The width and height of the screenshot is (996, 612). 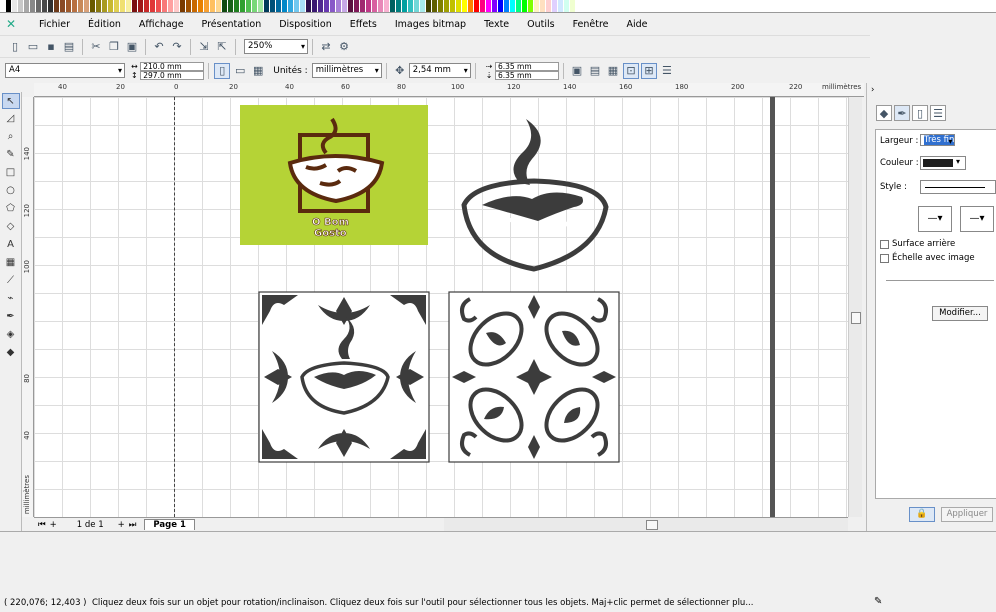 What do you see at coordinates (11, 263) in the screenshot?
I see `table-tool-icon: ▦` at bounding box center [11, 263].